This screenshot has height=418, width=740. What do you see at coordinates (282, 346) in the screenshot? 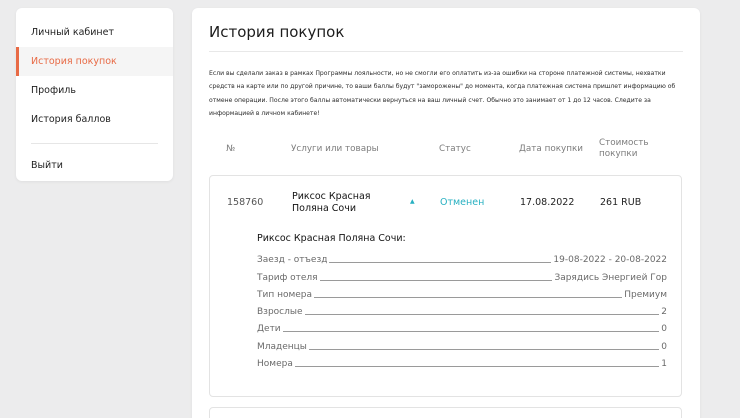
I see `detail-label: Младенцы` at bounding box center [282, 346].